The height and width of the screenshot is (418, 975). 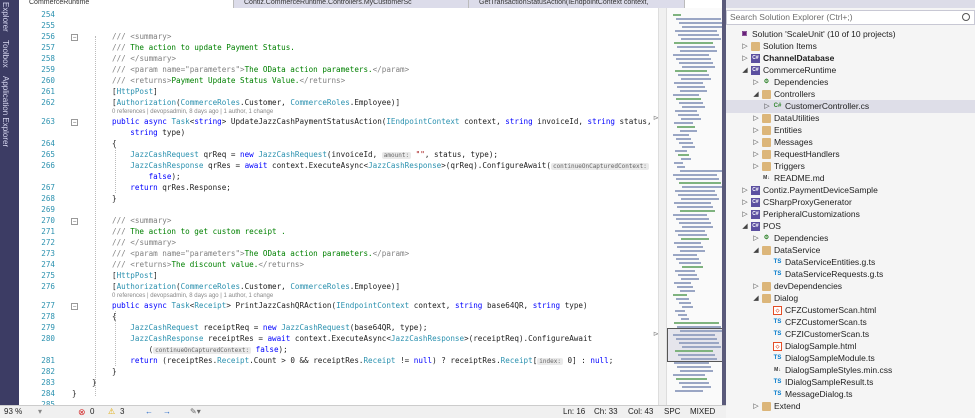 What do you see at coordinates (755, 226) in the screenshot?
I see `project-icon: C#` at bounding box center [755, 226].